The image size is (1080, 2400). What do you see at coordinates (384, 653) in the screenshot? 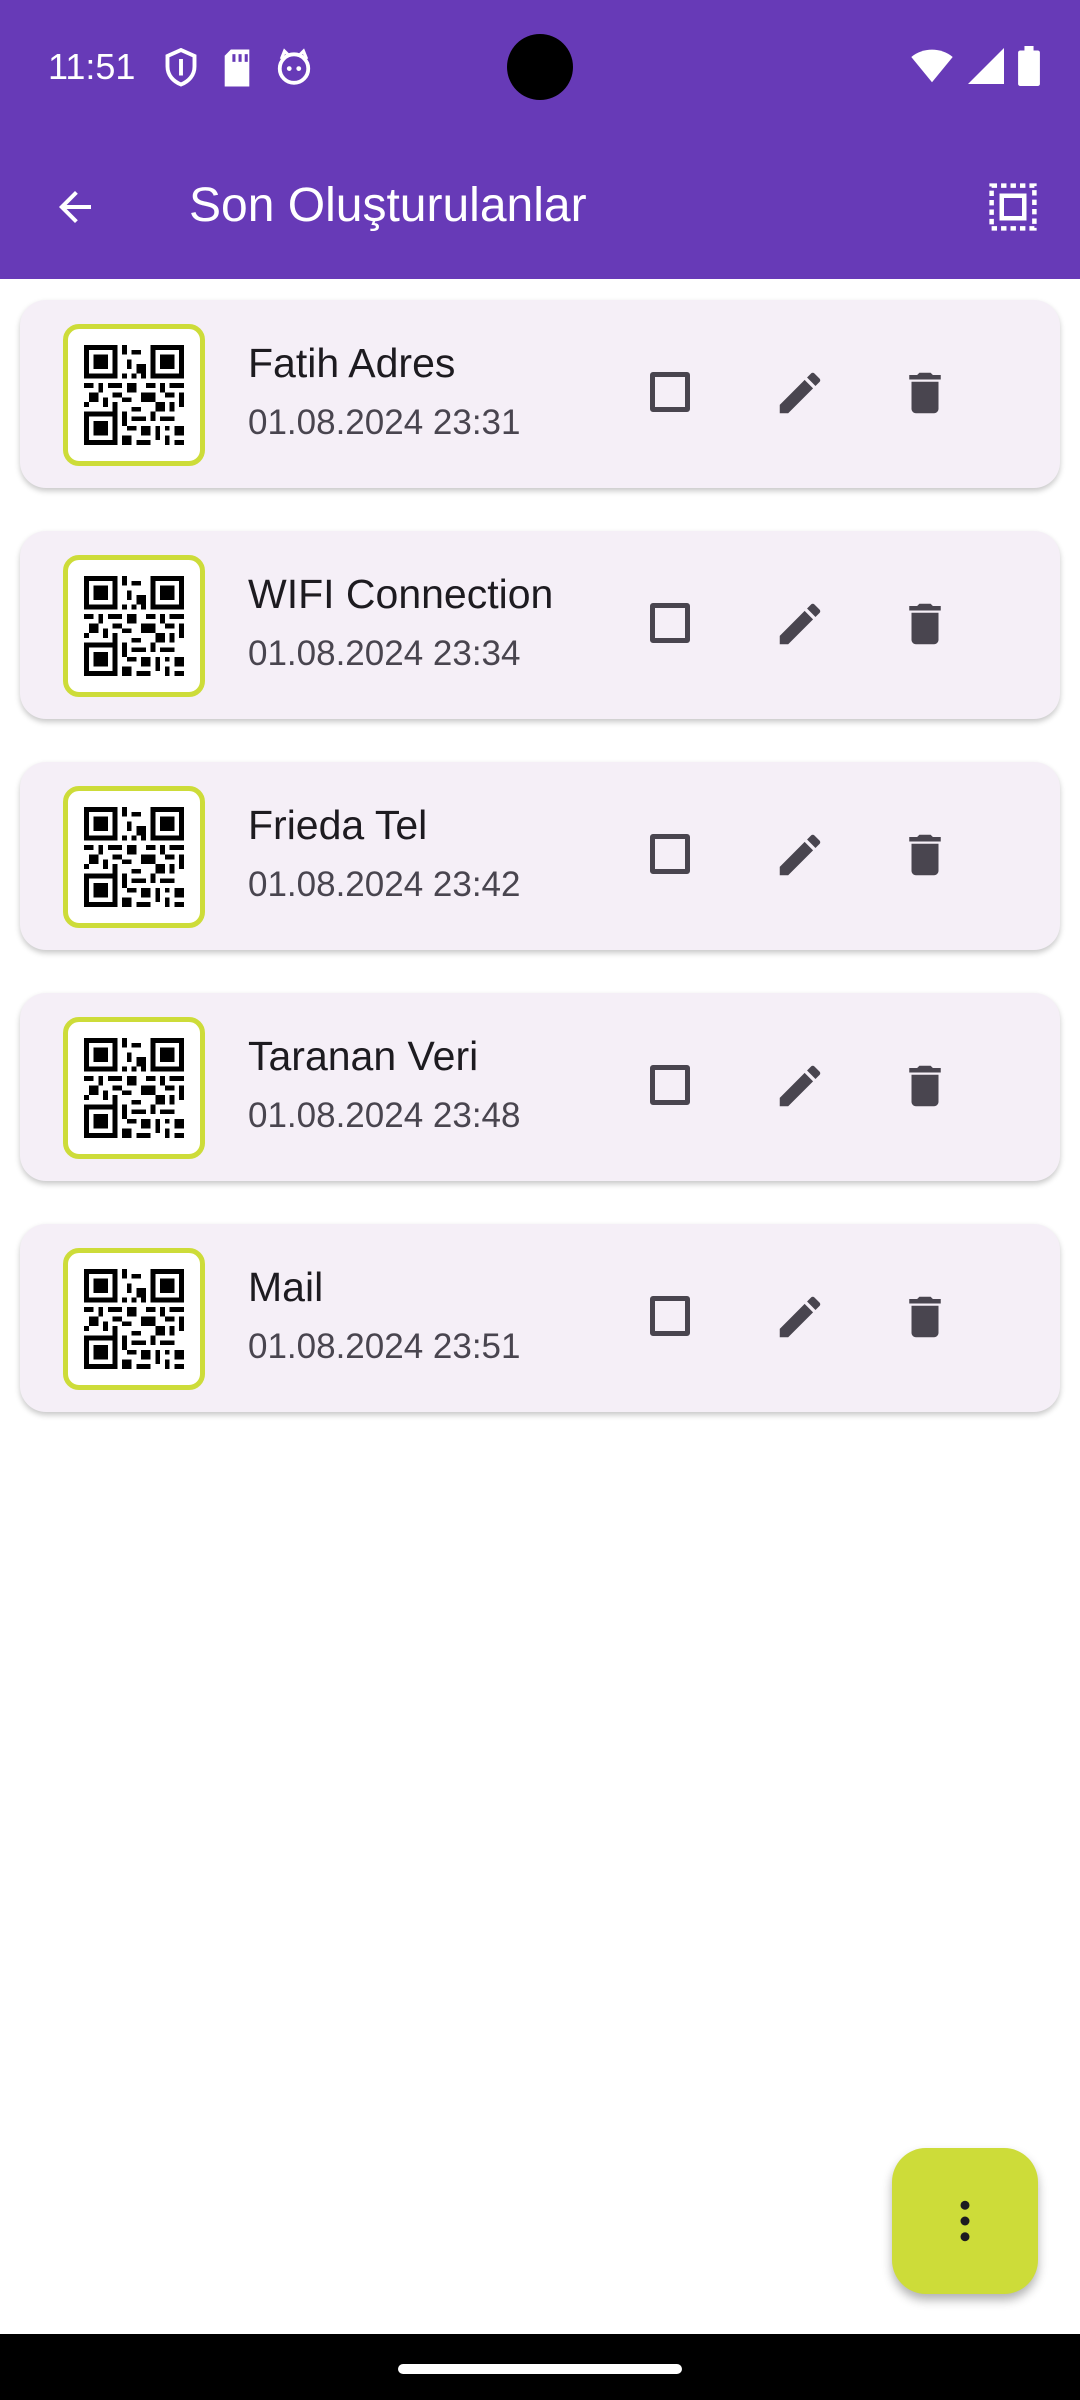
I see `item-date: 01.08.2024 23:34` at bounding box center [384, 653].